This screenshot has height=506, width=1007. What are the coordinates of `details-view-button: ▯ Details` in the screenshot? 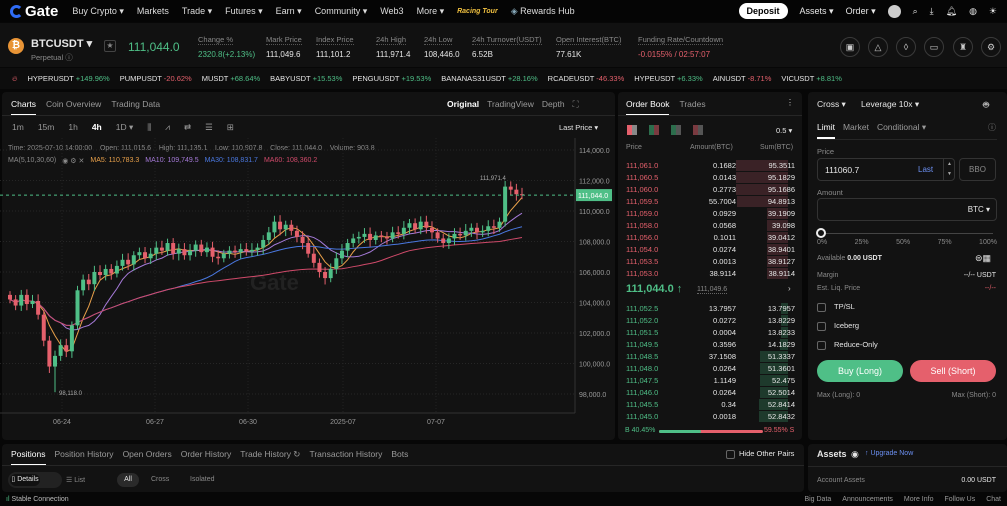 It's located at (25, 480).